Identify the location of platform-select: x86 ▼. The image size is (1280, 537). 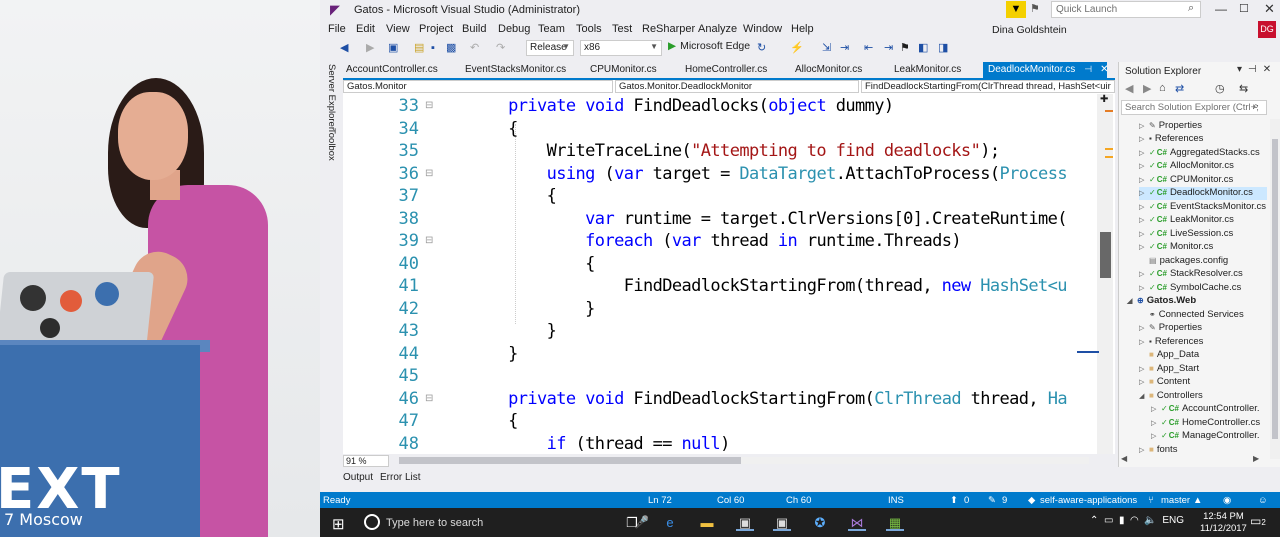
(621, 48).